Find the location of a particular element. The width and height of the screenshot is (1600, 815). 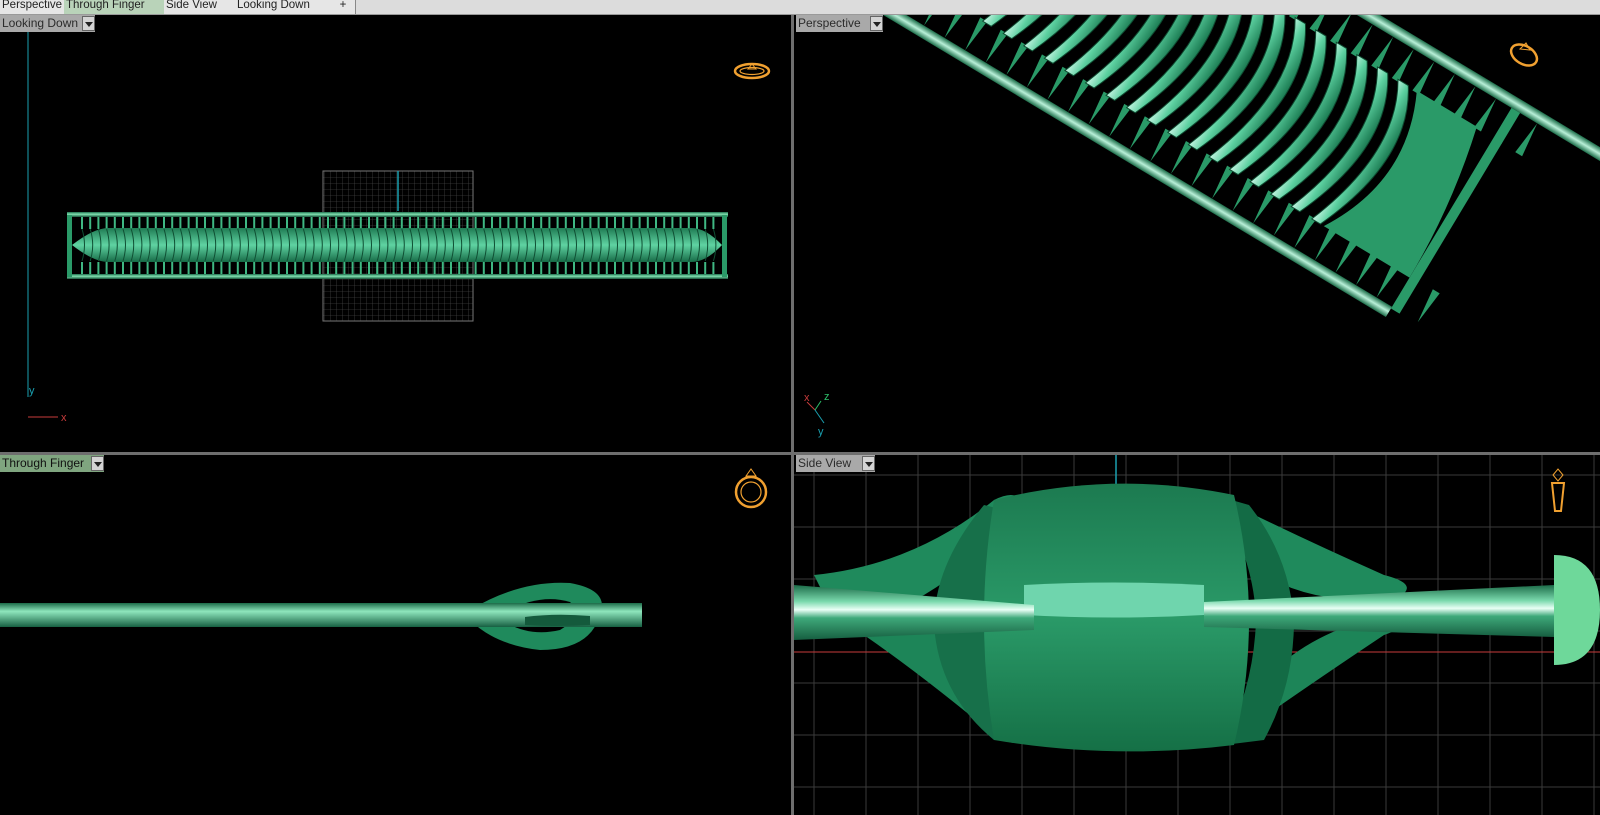

ring-top-view-icon is located at coordinates (752, 71).